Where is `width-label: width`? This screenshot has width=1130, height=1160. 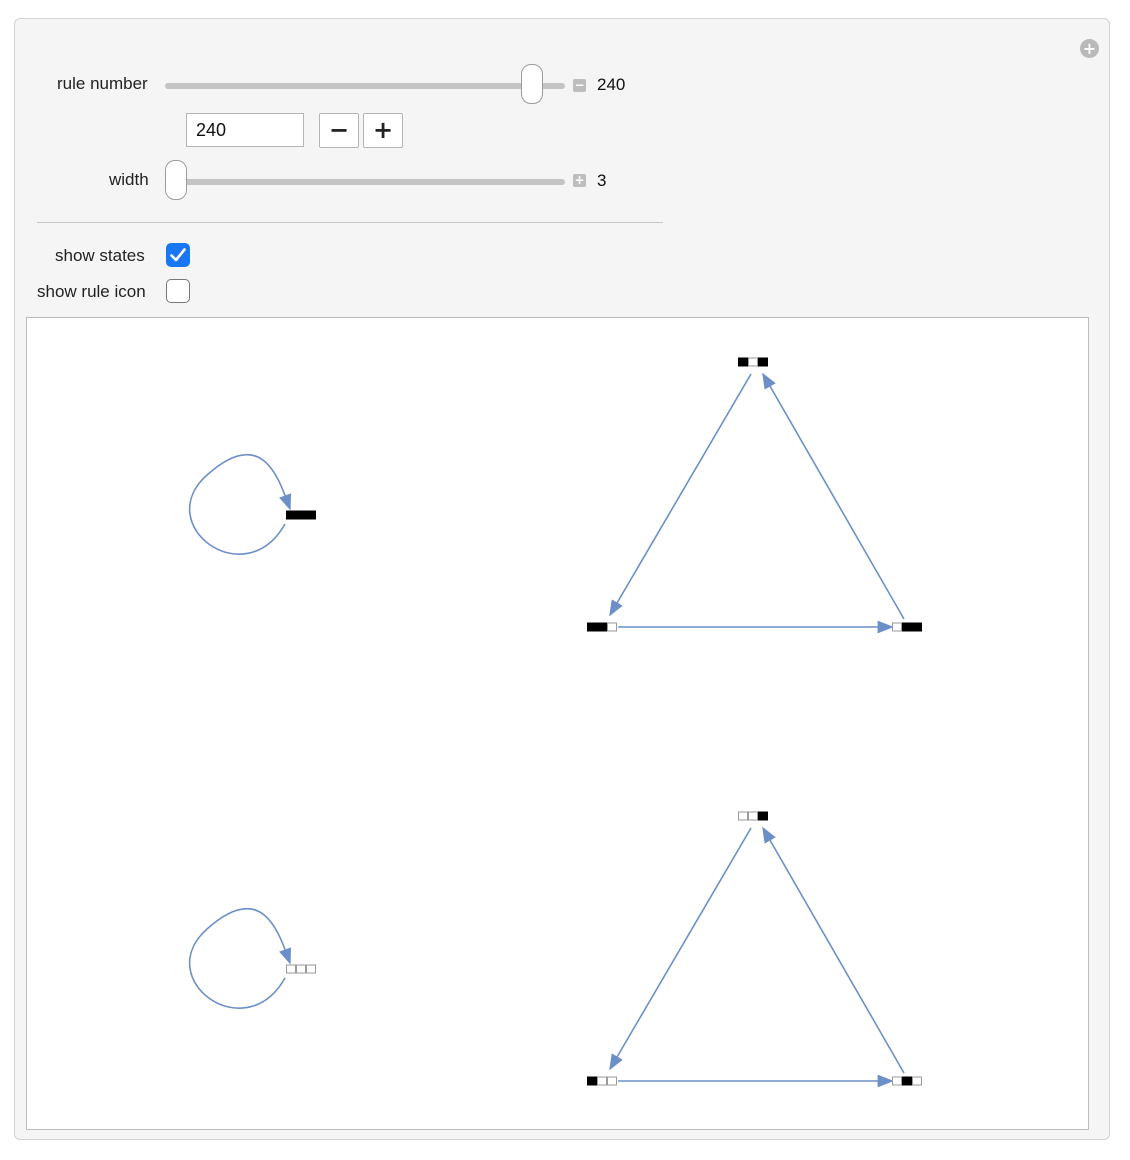 width-label: width is located at coordinates (129, 179).